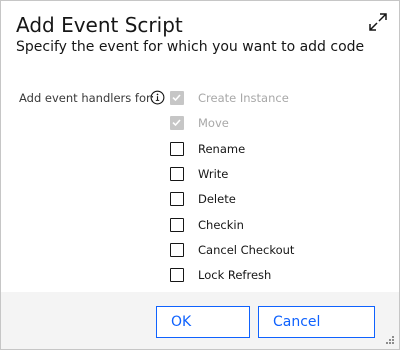 This screenshot has width=400, height=350. I want to click on event-label: Lock Refresh, so click(235, 275).